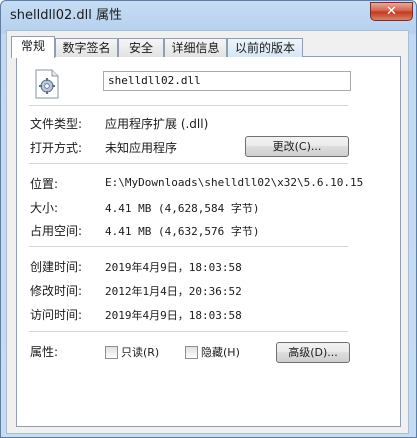 This screenshot has width=417, height=438. I want to click on size-on-disk-value: 4.41 MB (4,632,576 字节), so click(182, 231).